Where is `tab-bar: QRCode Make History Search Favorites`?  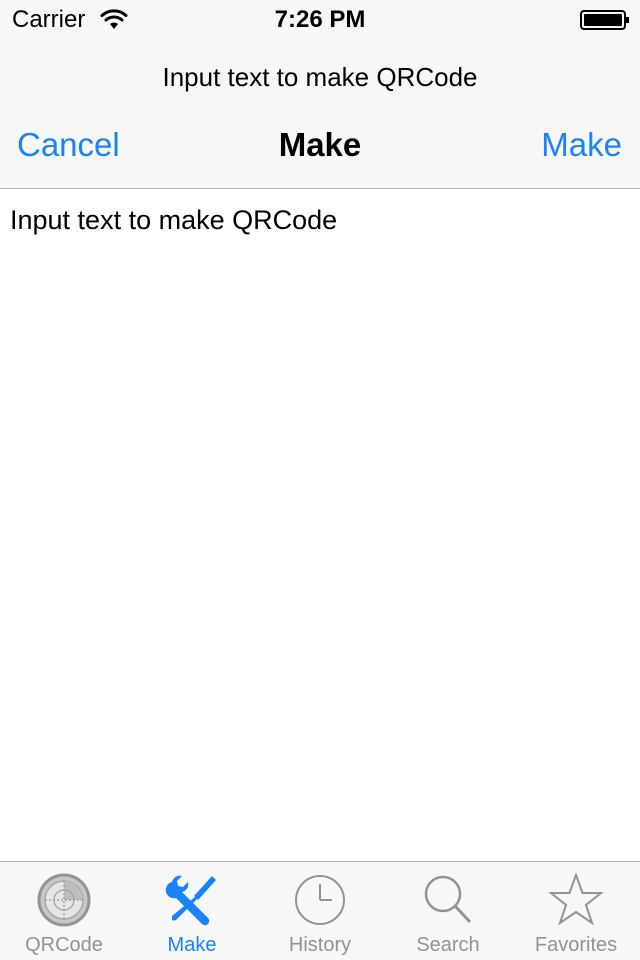 tab-bar: QRCode Make History Search Favorites is located at coordinates (320, 910).